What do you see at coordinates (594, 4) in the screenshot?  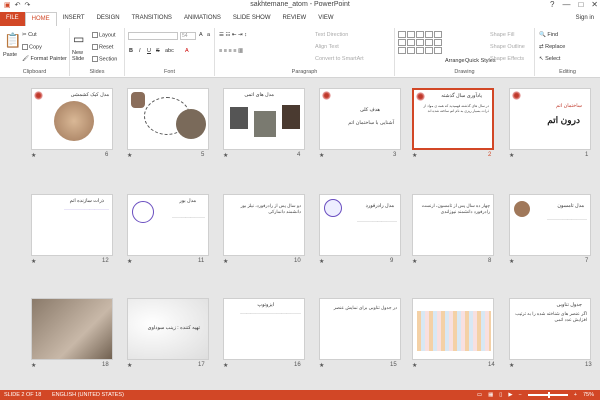 I see `close-button: ✕` at bounding box center [594, 4].